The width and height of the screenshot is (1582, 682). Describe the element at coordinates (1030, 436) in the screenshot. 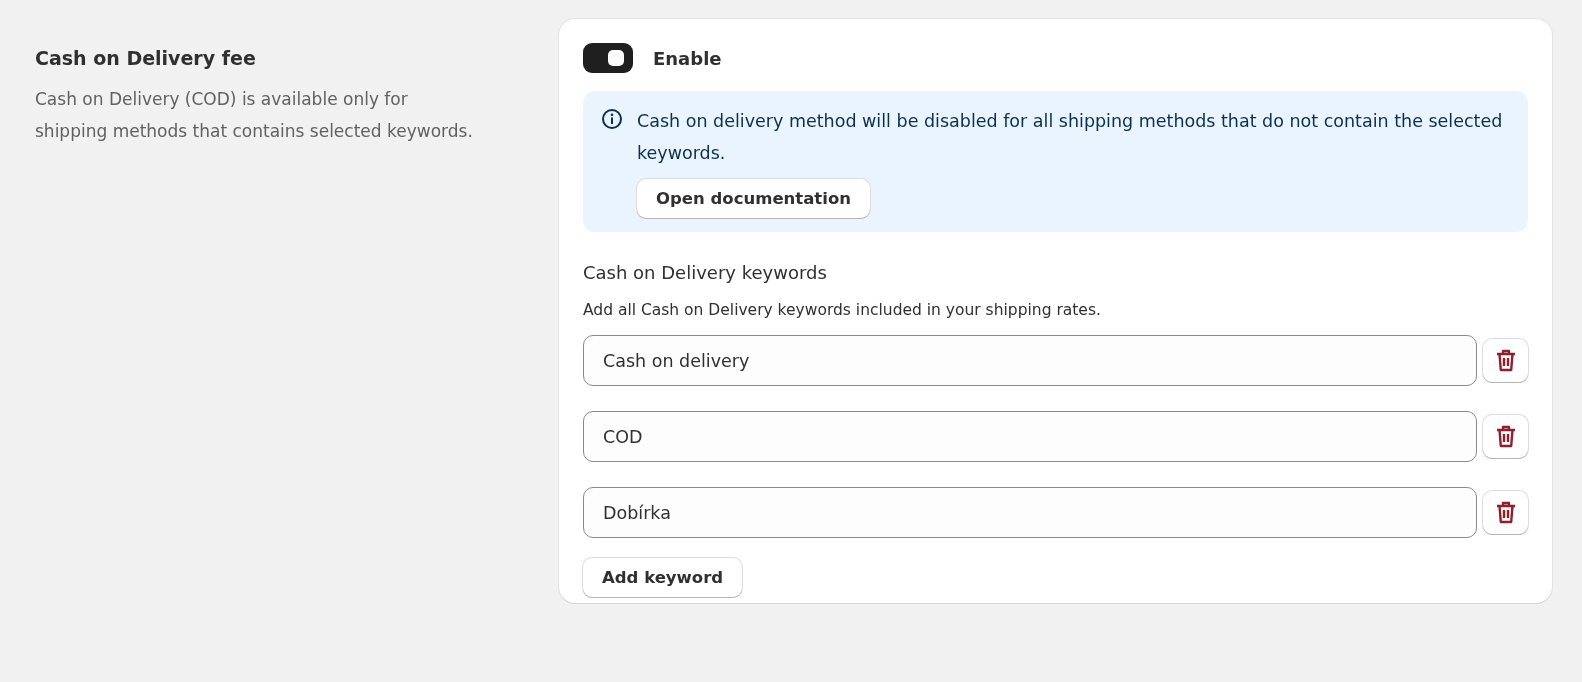

I see `keyword-field: COD` at that location.